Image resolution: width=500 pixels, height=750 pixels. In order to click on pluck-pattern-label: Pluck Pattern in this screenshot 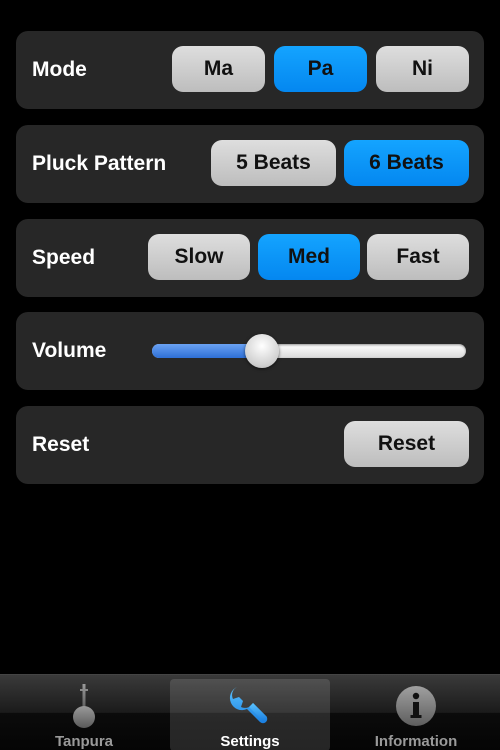, I will do `click(99, 163)`.